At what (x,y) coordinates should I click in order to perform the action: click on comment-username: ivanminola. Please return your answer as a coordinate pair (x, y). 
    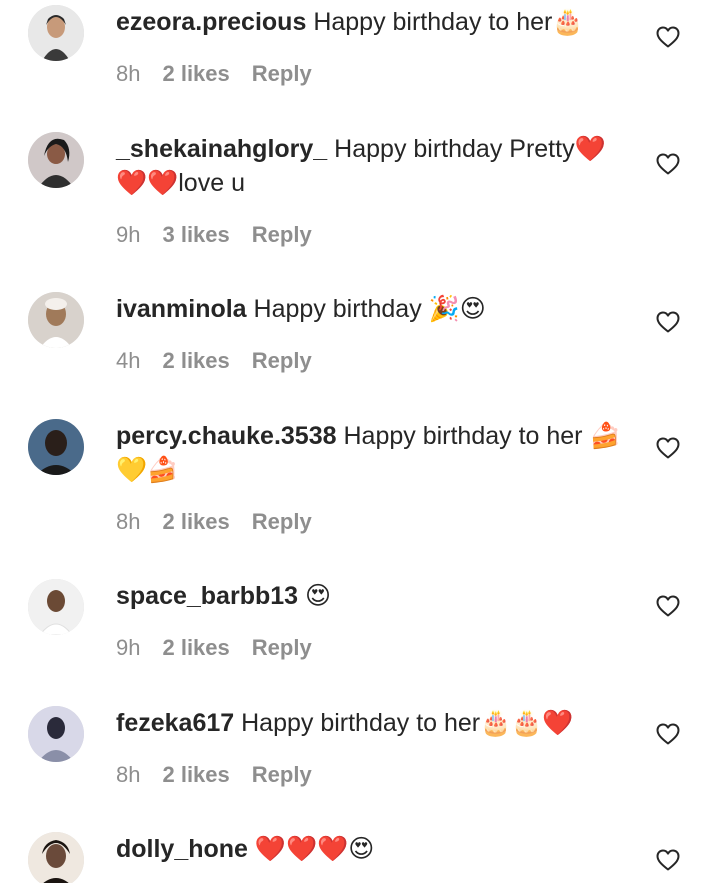
    Looking at the image, I should click on (181, 309).